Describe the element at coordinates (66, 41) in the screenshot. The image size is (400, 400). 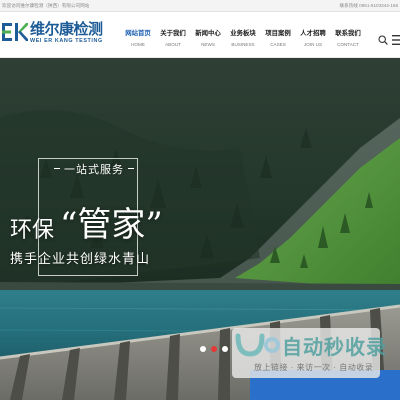
I see `logo-name-en: WEI ER KANG TESTING` at that location.